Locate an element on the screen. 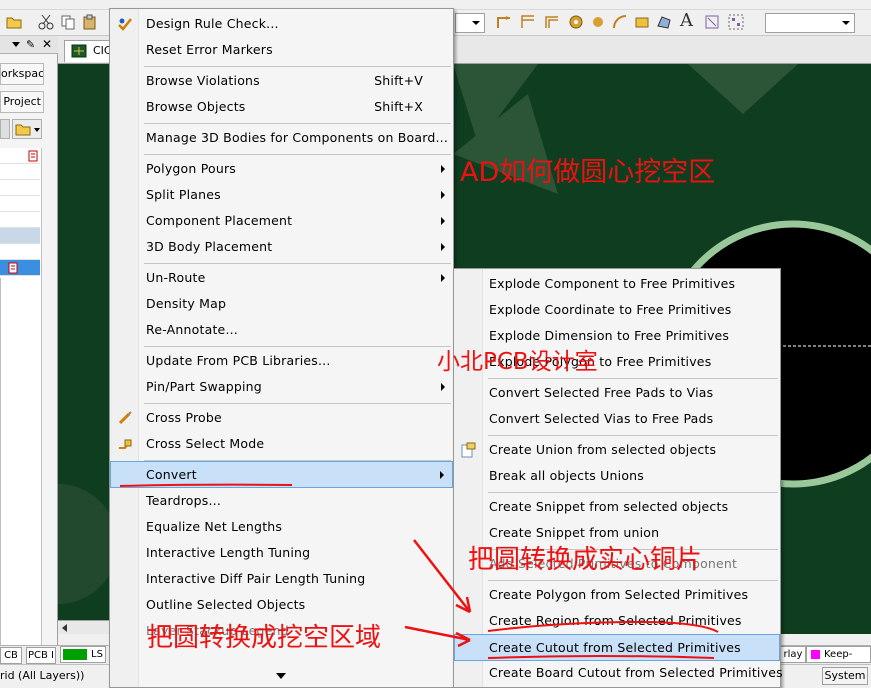  menu-item-browse-objects: Browse Objects Shift+X is located at coordinates (281, 107).